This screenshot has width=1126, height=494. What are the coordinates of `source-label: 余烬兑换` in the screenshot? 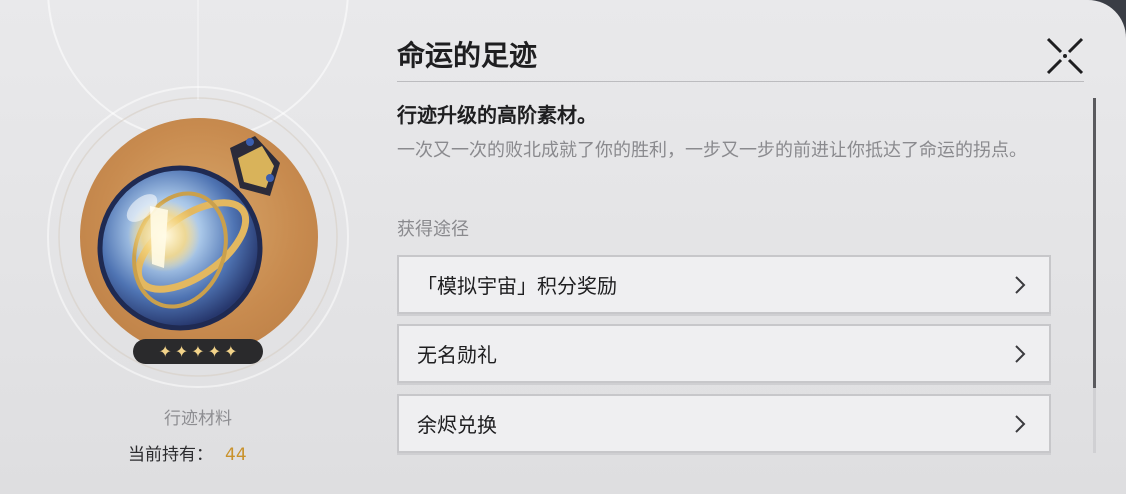 It's located at (457, 425).